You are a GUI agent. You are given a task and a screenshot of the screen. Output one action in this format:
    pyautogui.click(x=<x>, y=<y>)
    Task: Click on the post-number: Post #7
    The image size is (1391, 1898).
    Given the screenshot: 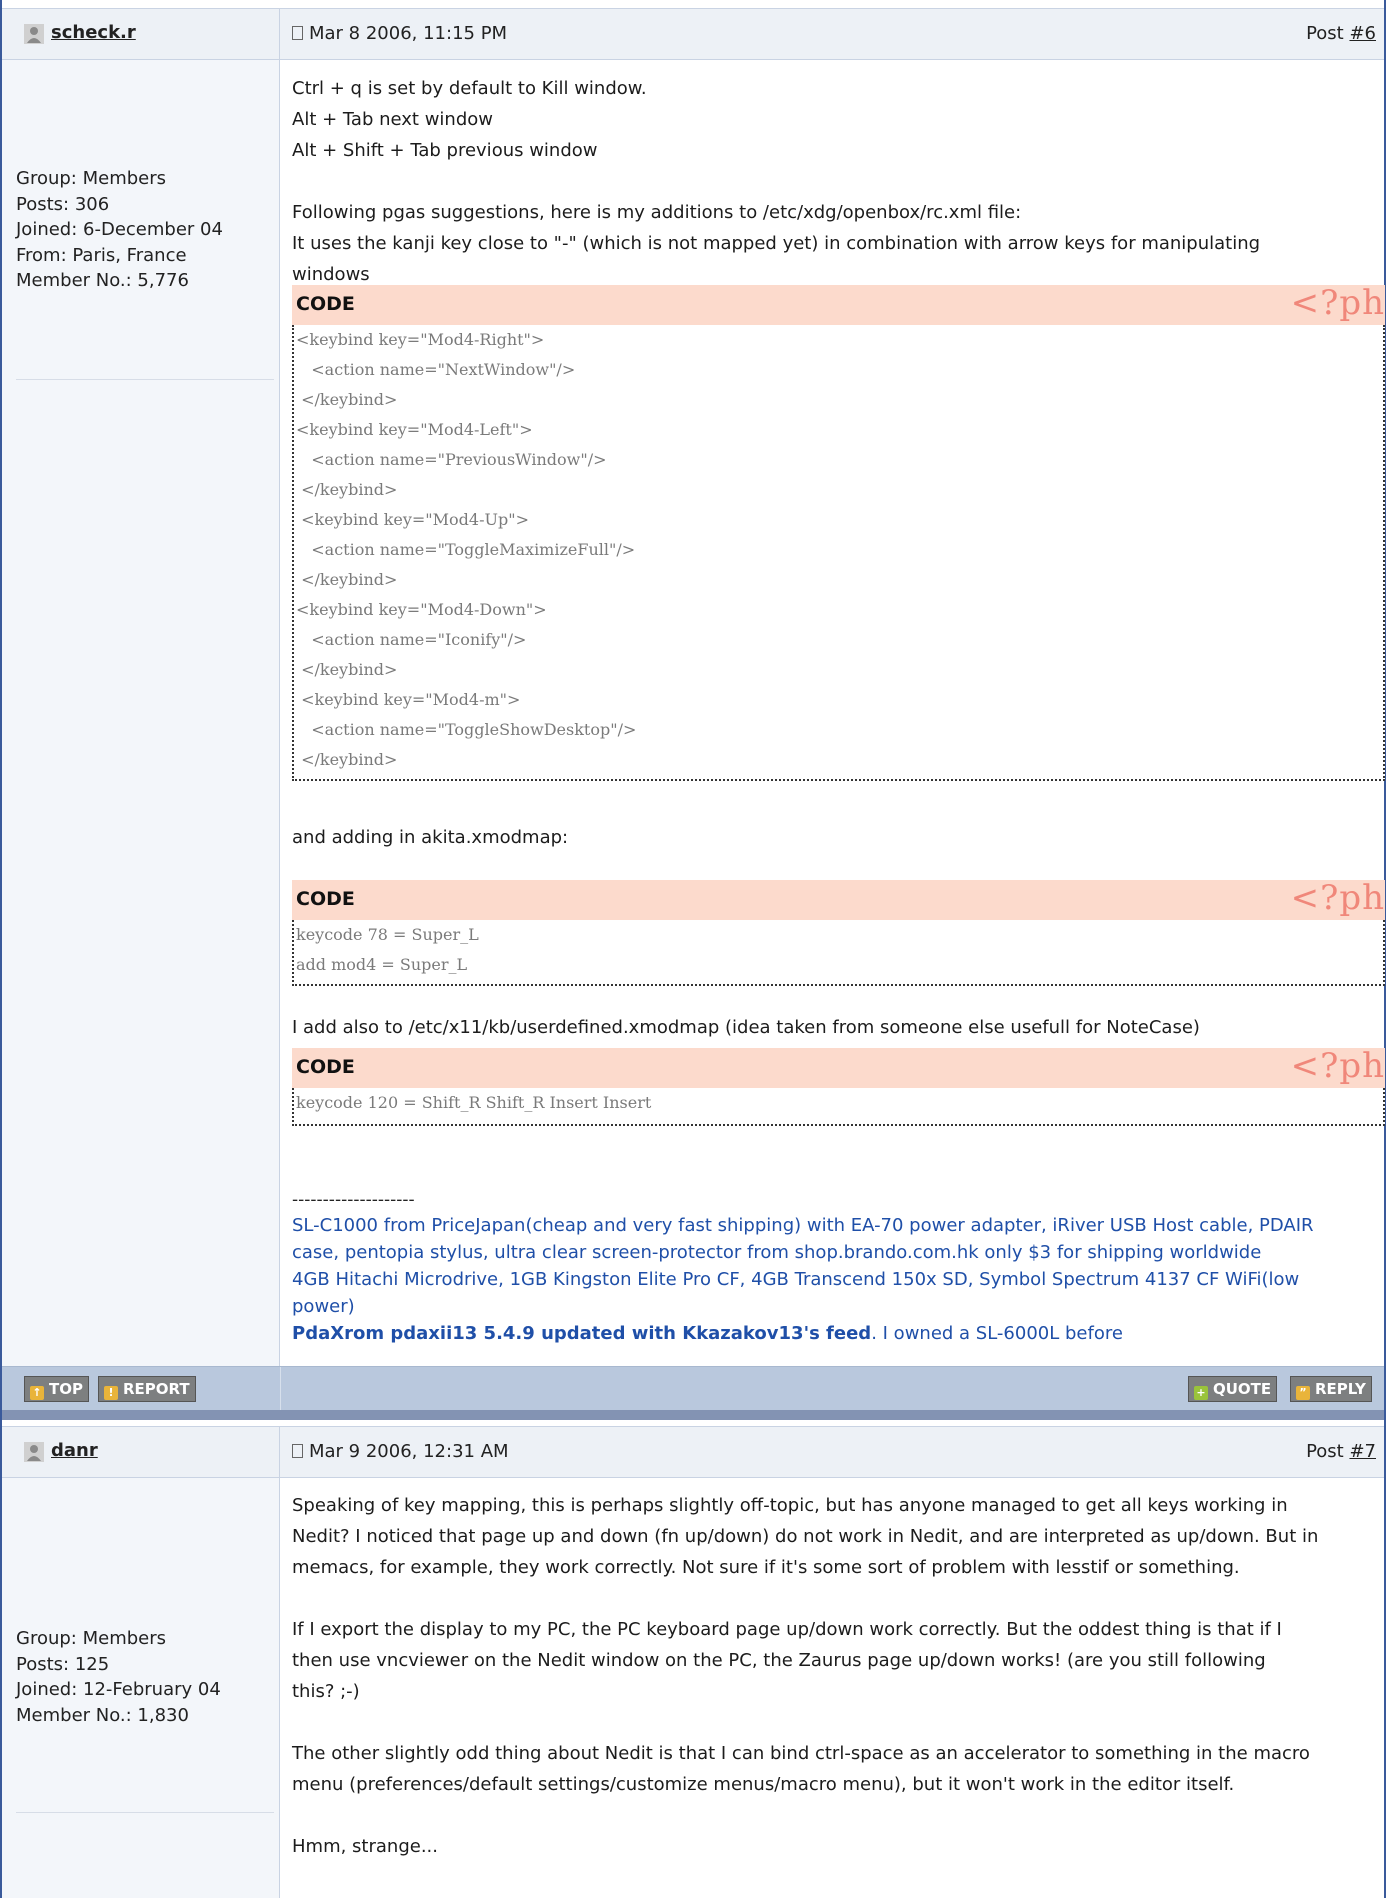 What is the action you would take?
    pyautogui.click(x=1341, y=1451)
    